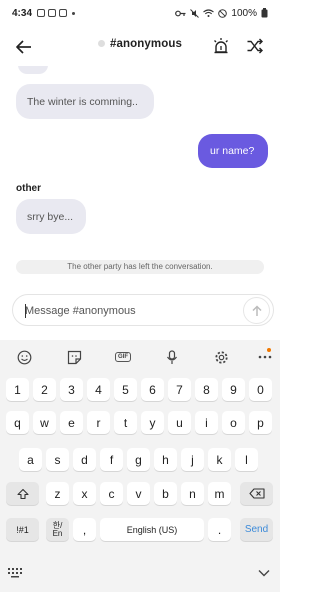  I want to click on key-x: x, so click(84, 493).